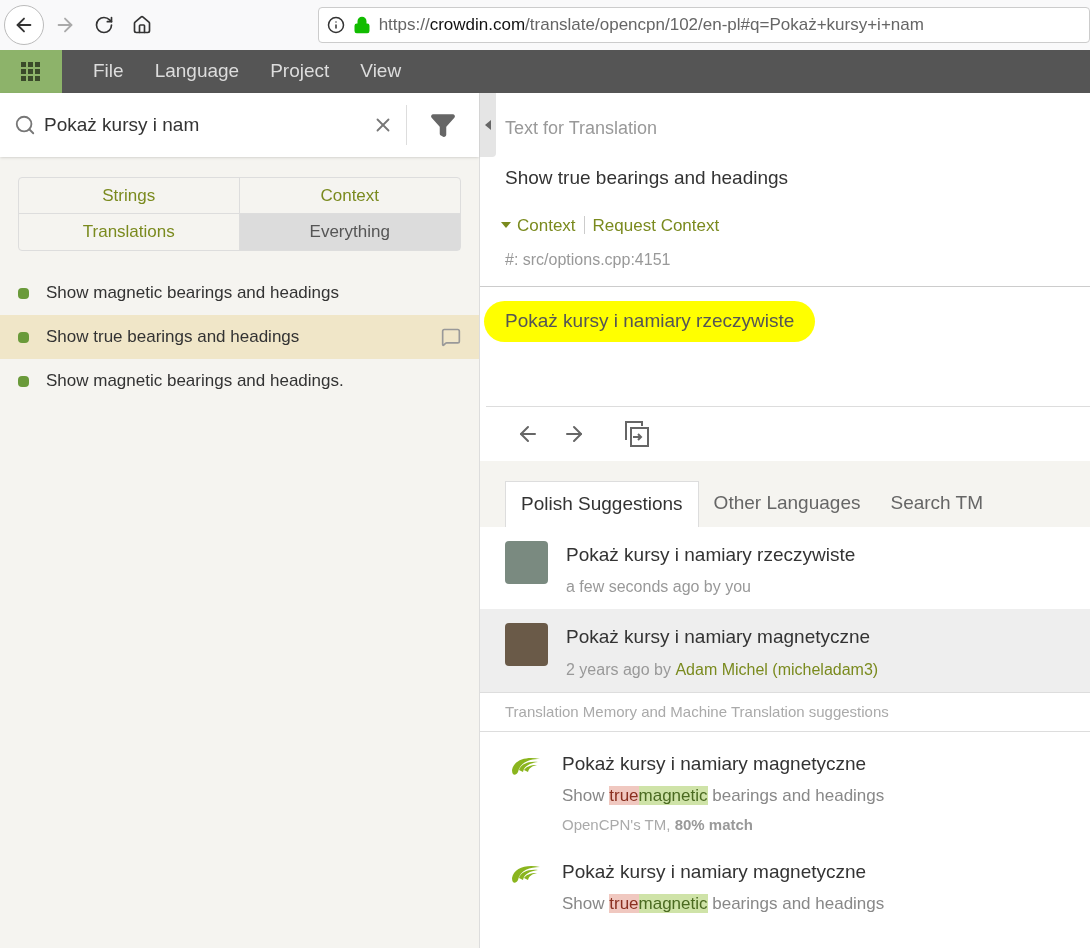  I want to click on suggestion-tab: Search TM, so click(937, 503).